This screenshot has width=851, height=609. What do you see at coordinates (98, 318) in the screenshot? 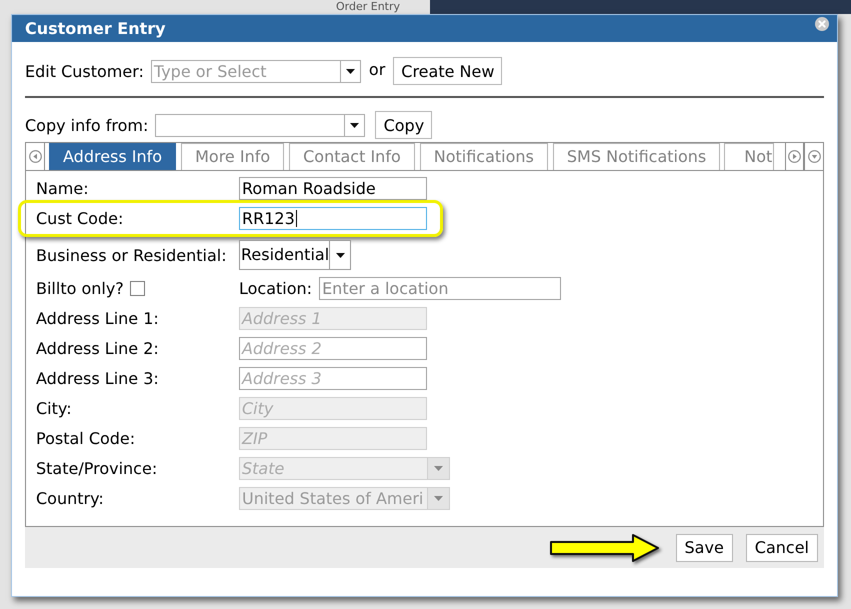
I see `field-label: Address Line 1:` at bounding box center [98, 318].